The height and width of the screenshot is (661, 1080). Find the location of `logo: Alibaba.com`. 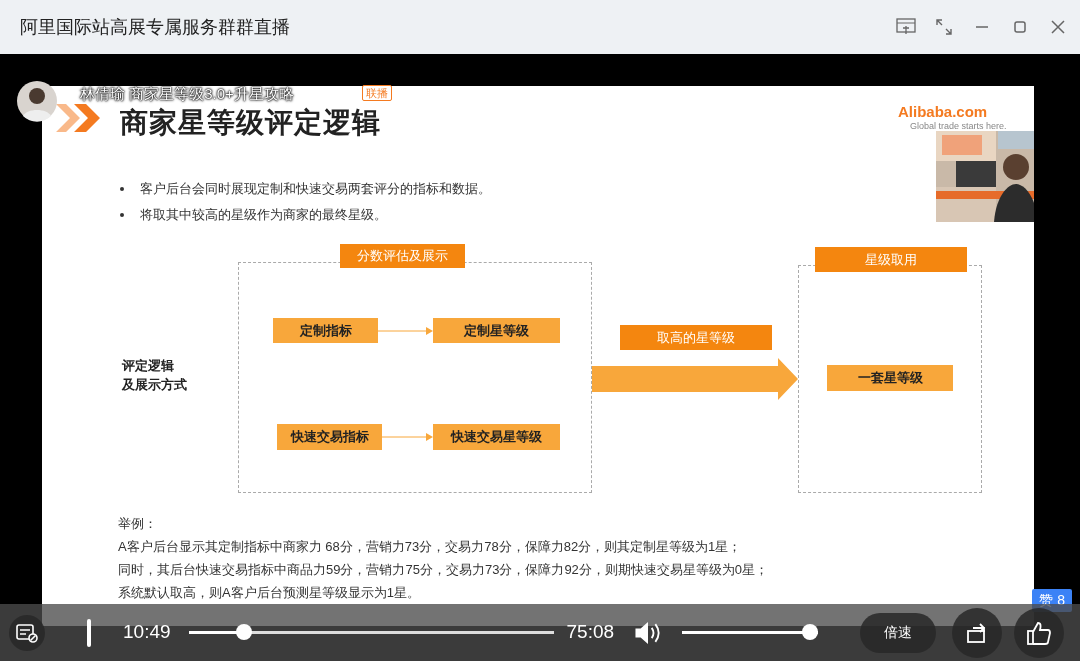

logo: Alibaba.com is located at coordinates (943, 111).